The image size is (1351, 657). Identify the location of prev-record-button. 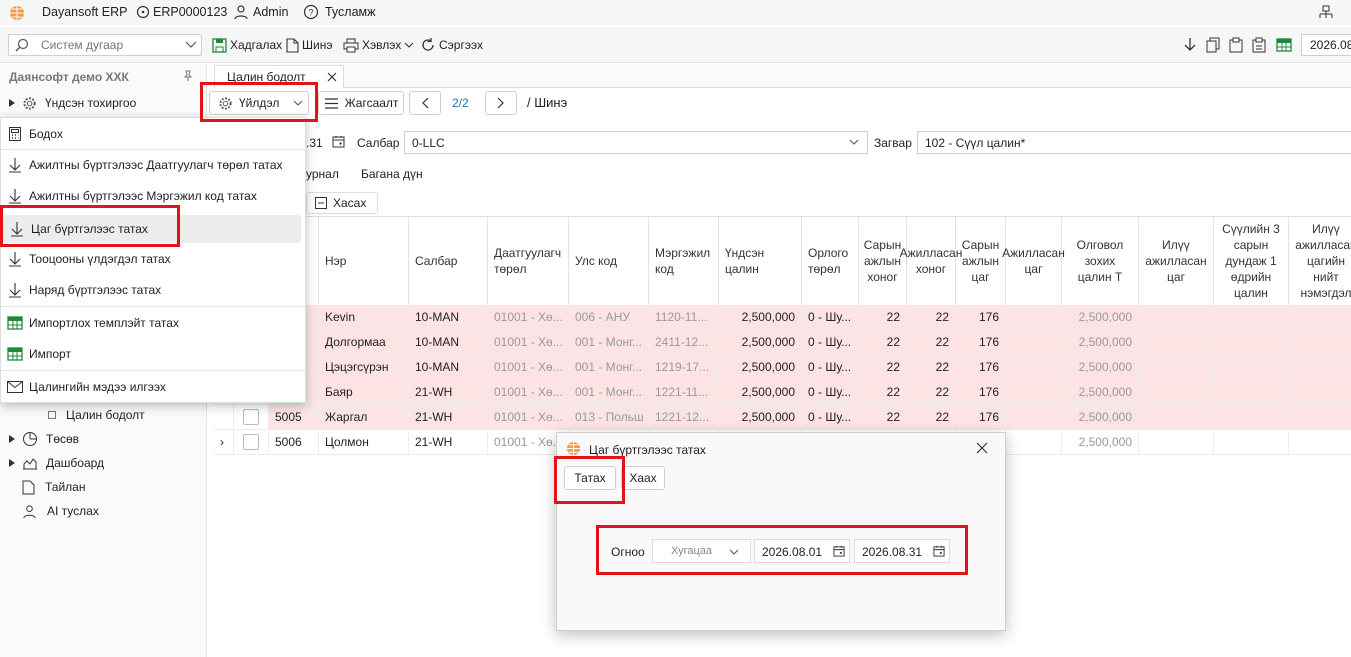
(425, 103).